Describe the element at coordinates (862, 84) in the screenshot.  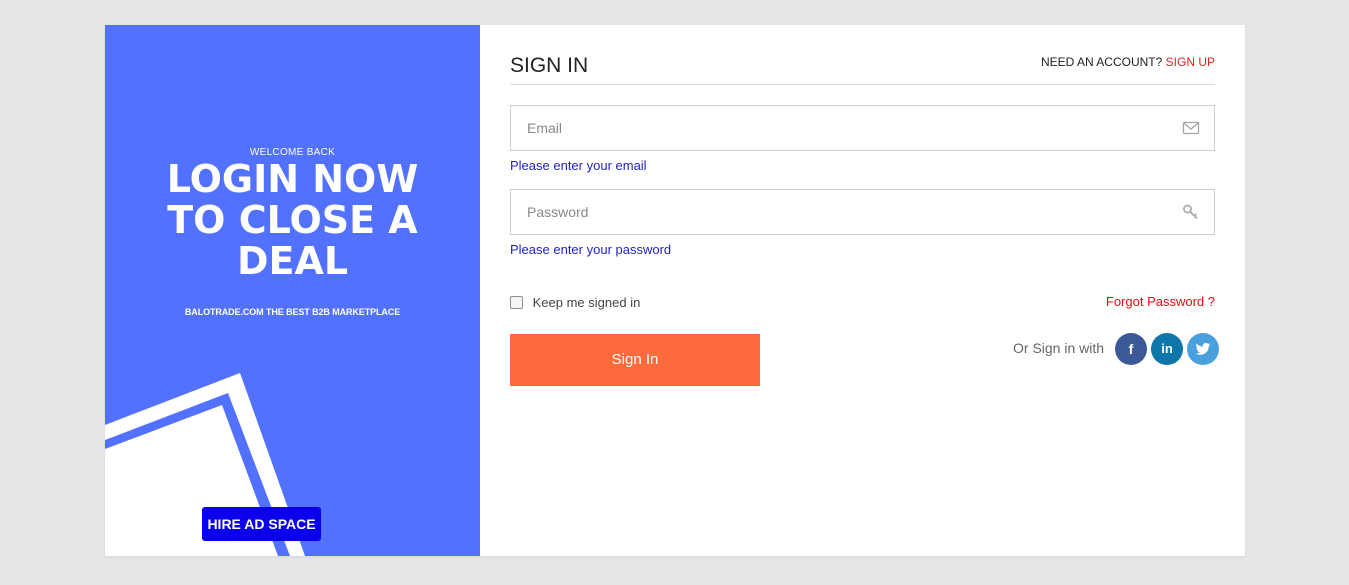
I see `title-divider` at that location.